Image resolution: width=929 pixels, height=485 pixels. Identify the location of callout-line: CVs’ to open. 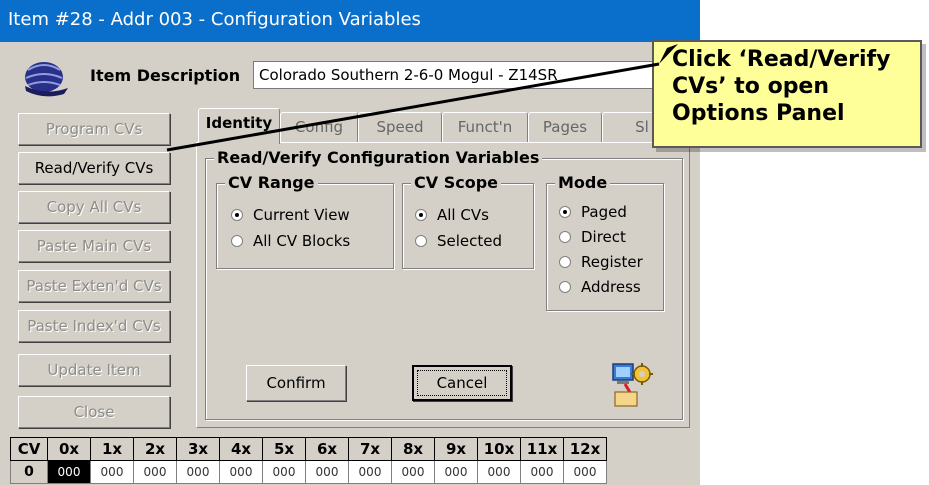
(751, 86).